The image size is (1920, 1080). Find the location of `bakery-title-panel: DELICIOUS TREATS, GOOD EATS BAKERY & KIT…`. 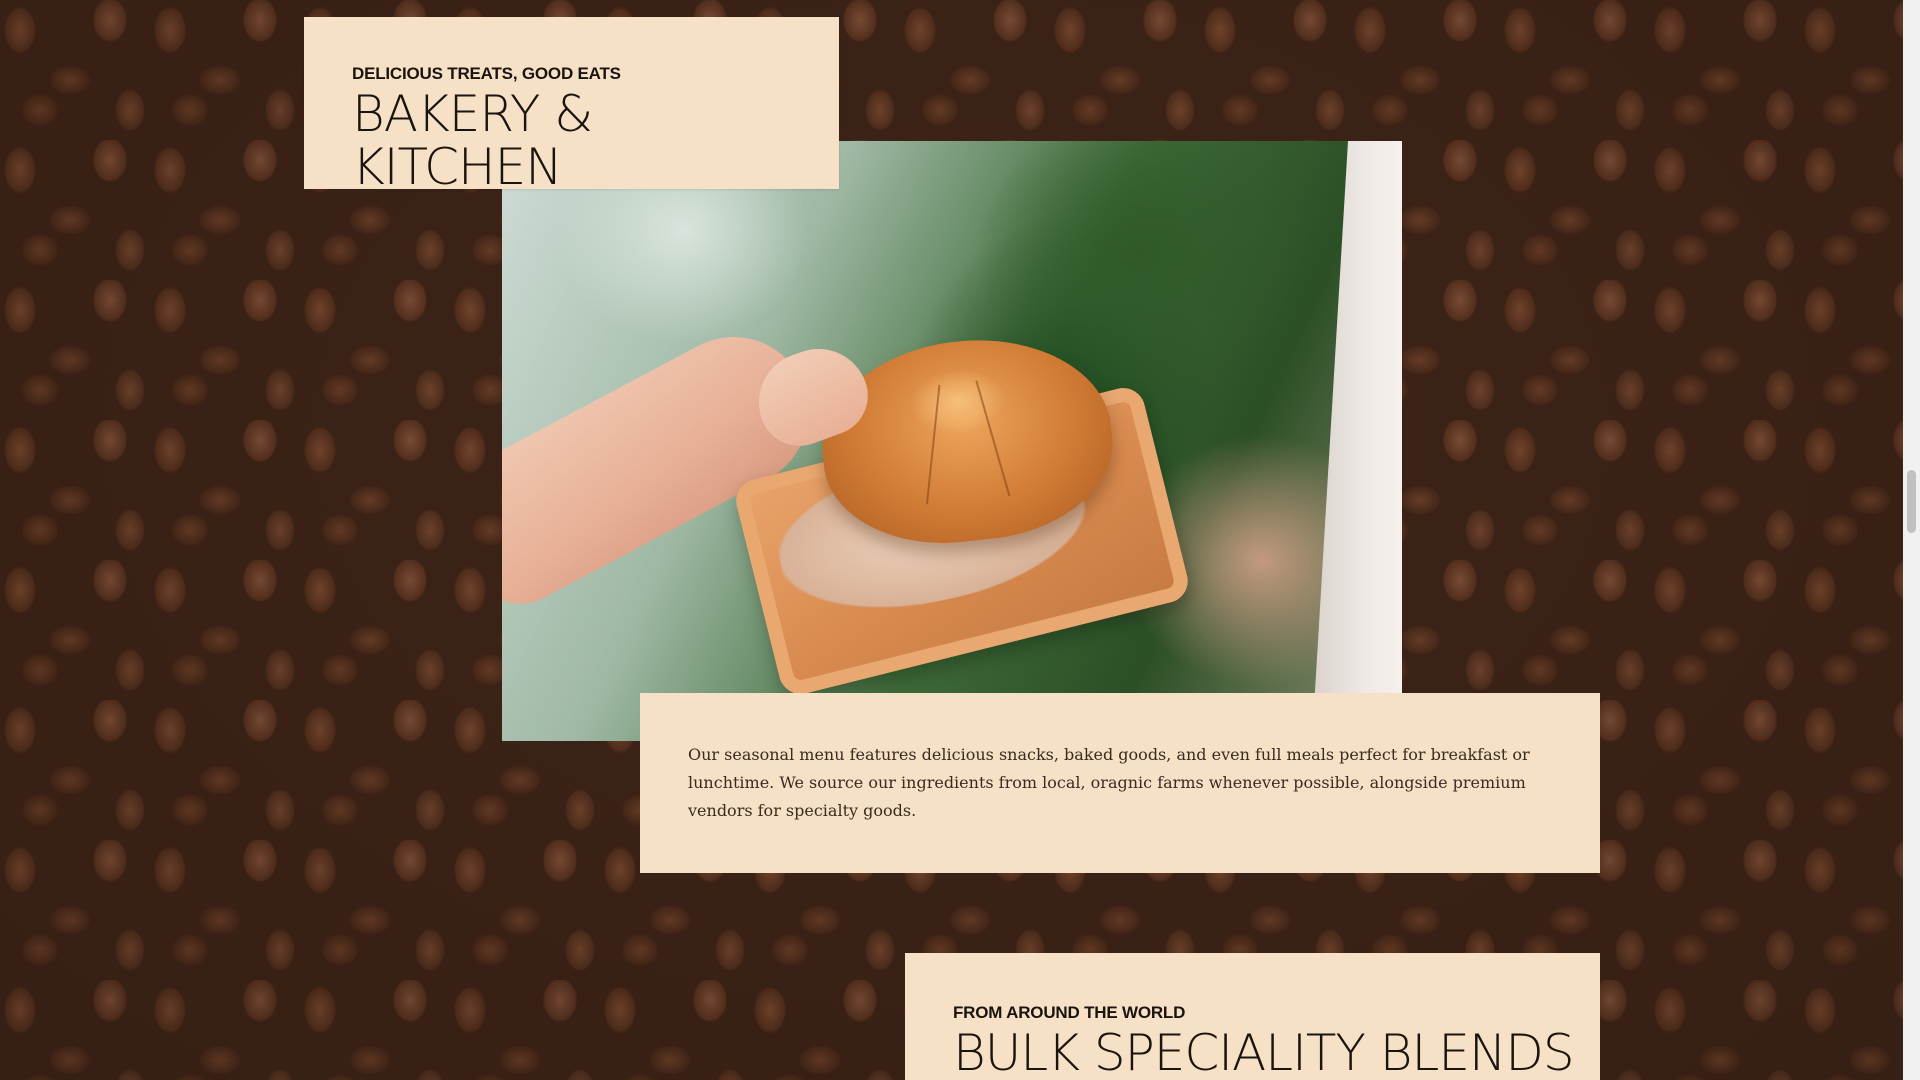

bakery-title-panel: DELICIOUS TREATS, GOOD EATS BAKERY & KIT… is located at coordinates (571, 105).